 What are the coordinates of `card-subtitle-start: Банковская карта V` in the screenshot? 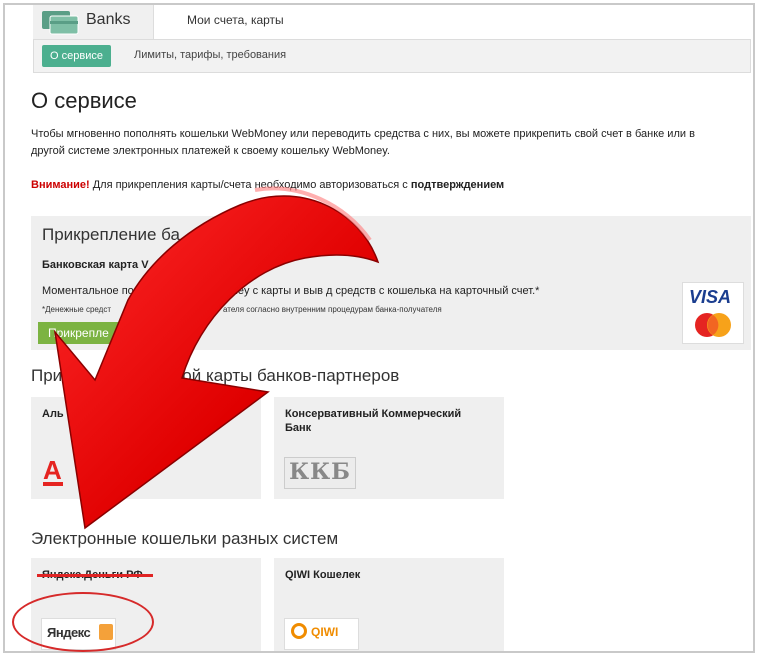 It's located at (95, 265).